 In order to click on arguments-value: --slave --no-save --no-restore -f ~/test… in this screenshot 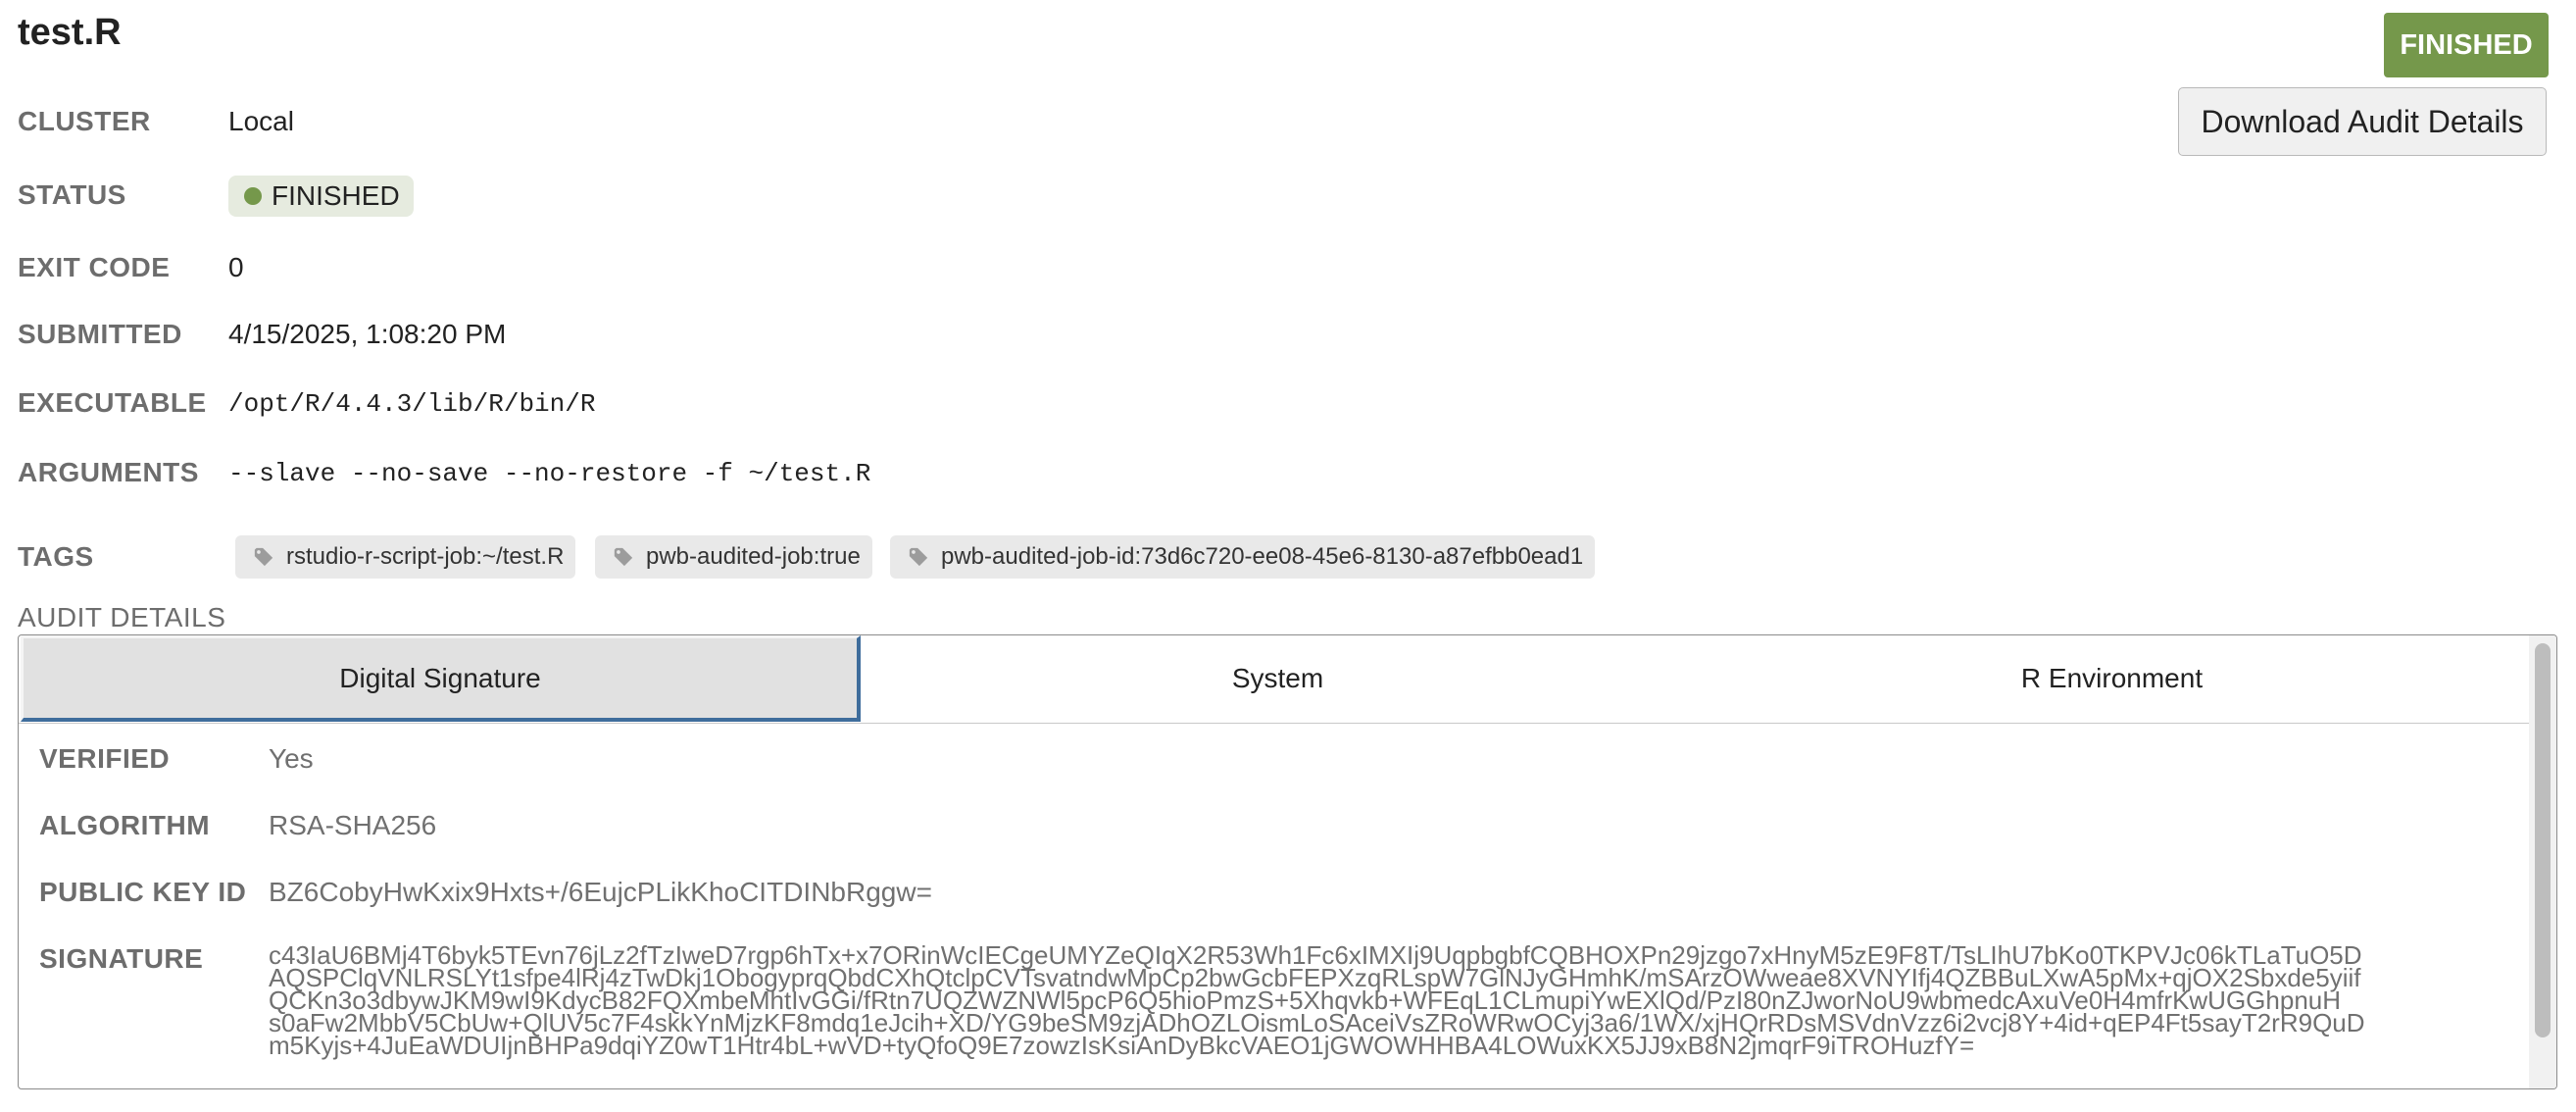, I will do `click(549, 474)`.